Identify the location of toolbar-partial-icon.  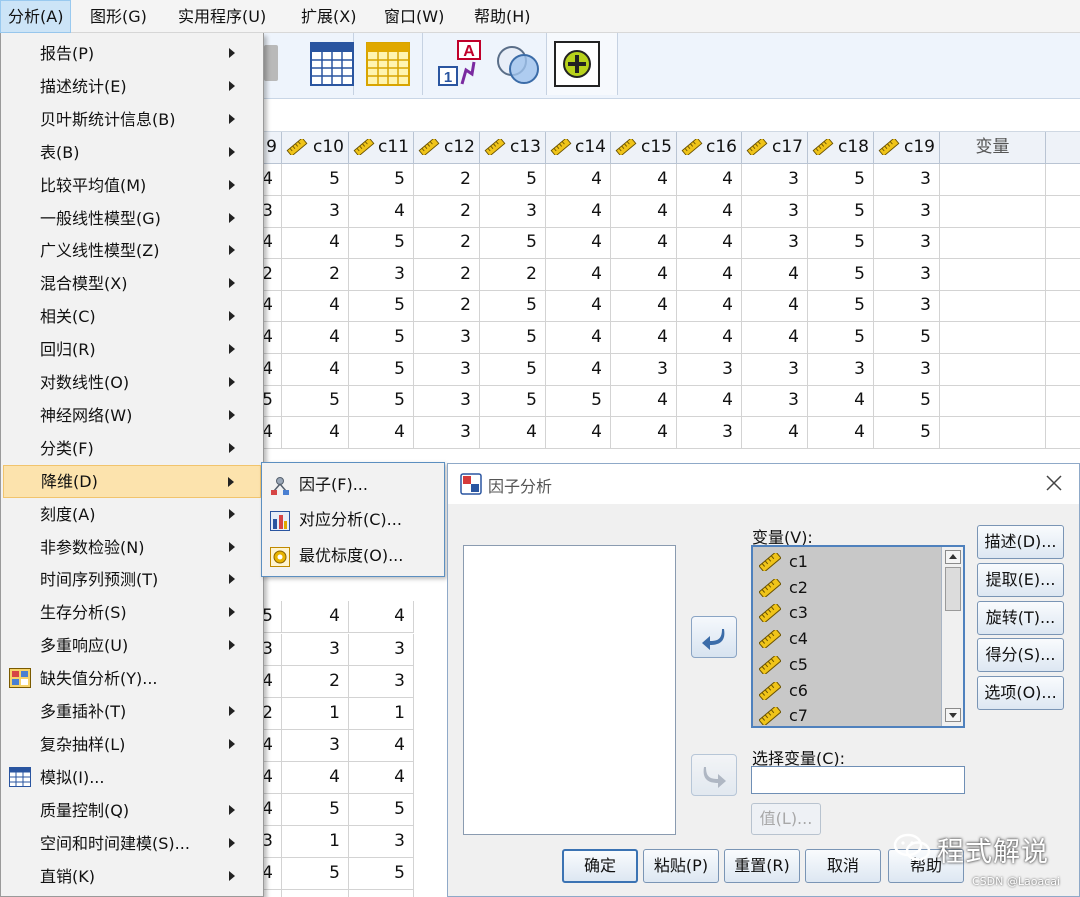
(271, 63).